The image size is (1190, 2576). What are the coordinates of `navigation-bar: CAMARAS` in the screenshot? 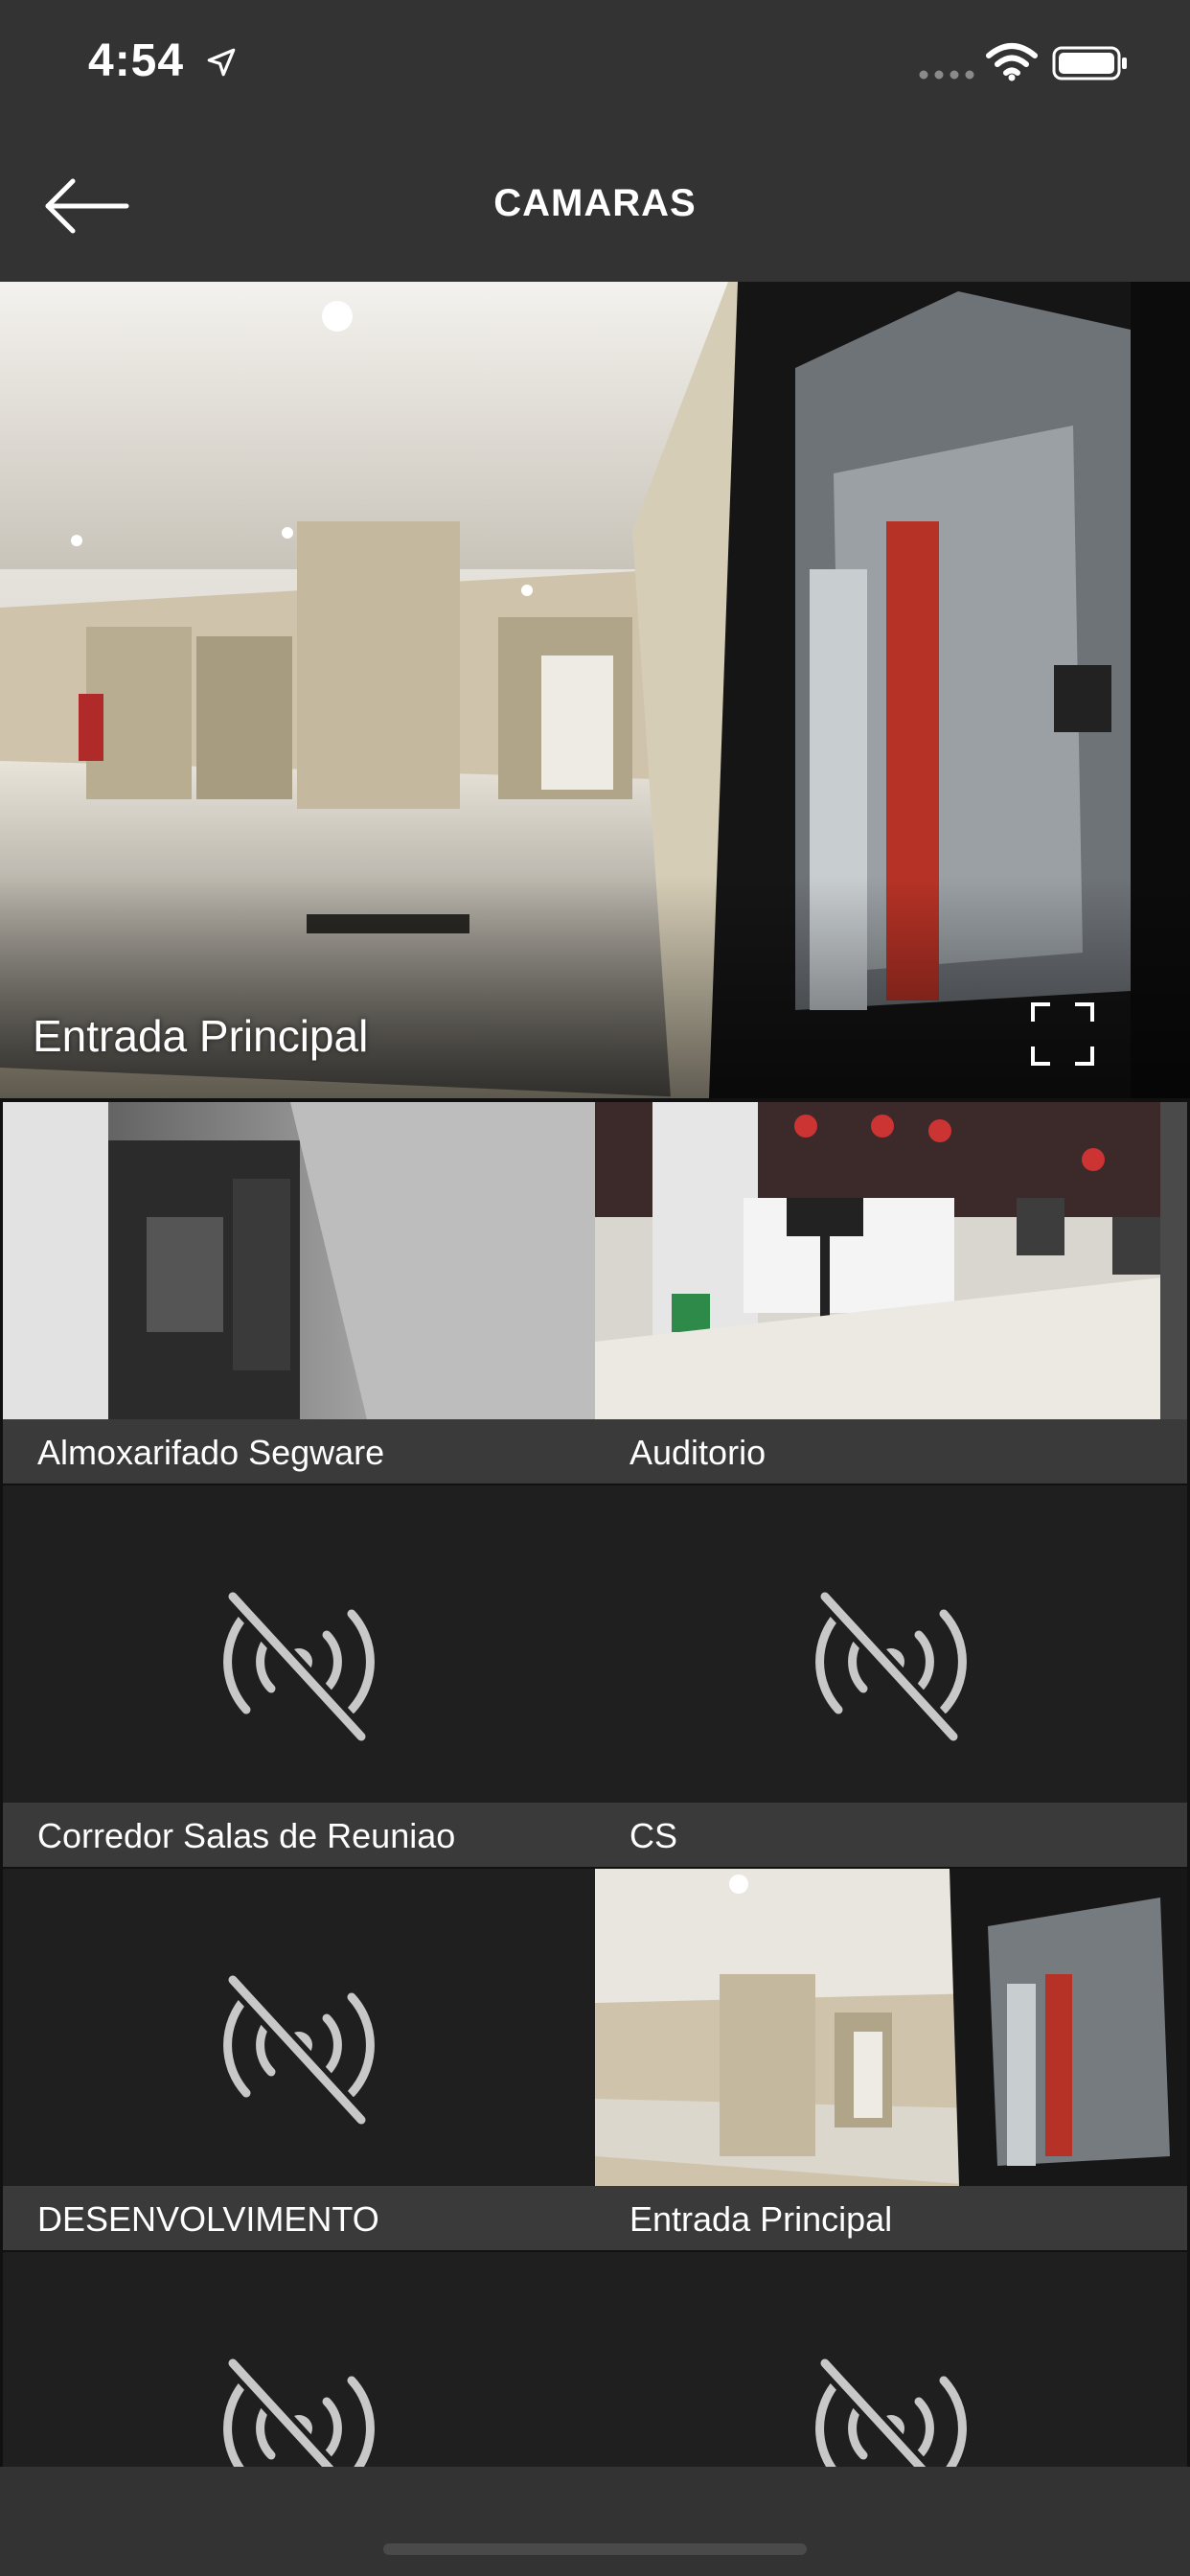 It's located at (595, 205).